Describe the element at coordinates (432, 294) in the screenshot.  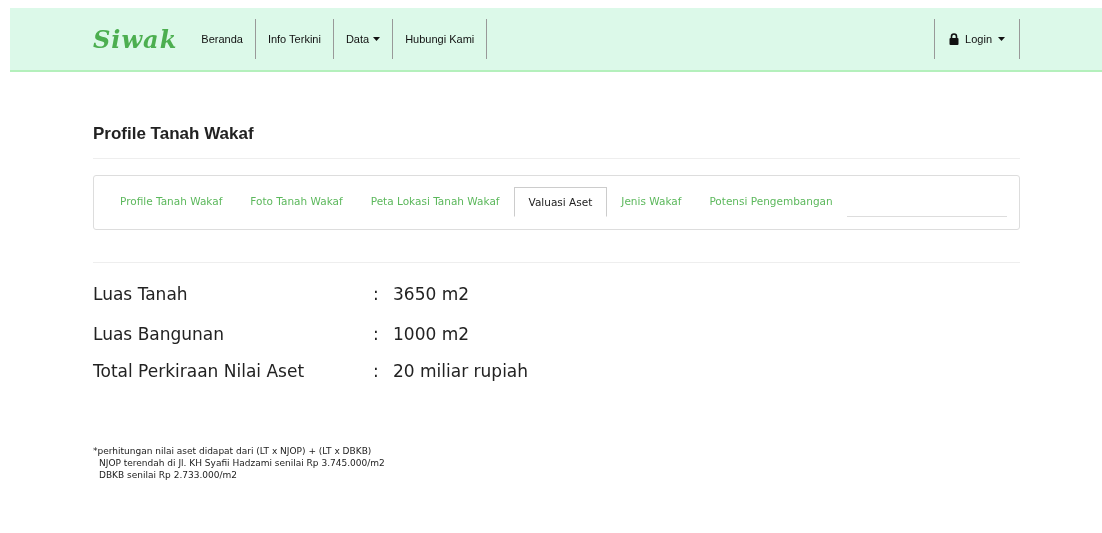
I see `detail-value: 3650 m2` at that location.